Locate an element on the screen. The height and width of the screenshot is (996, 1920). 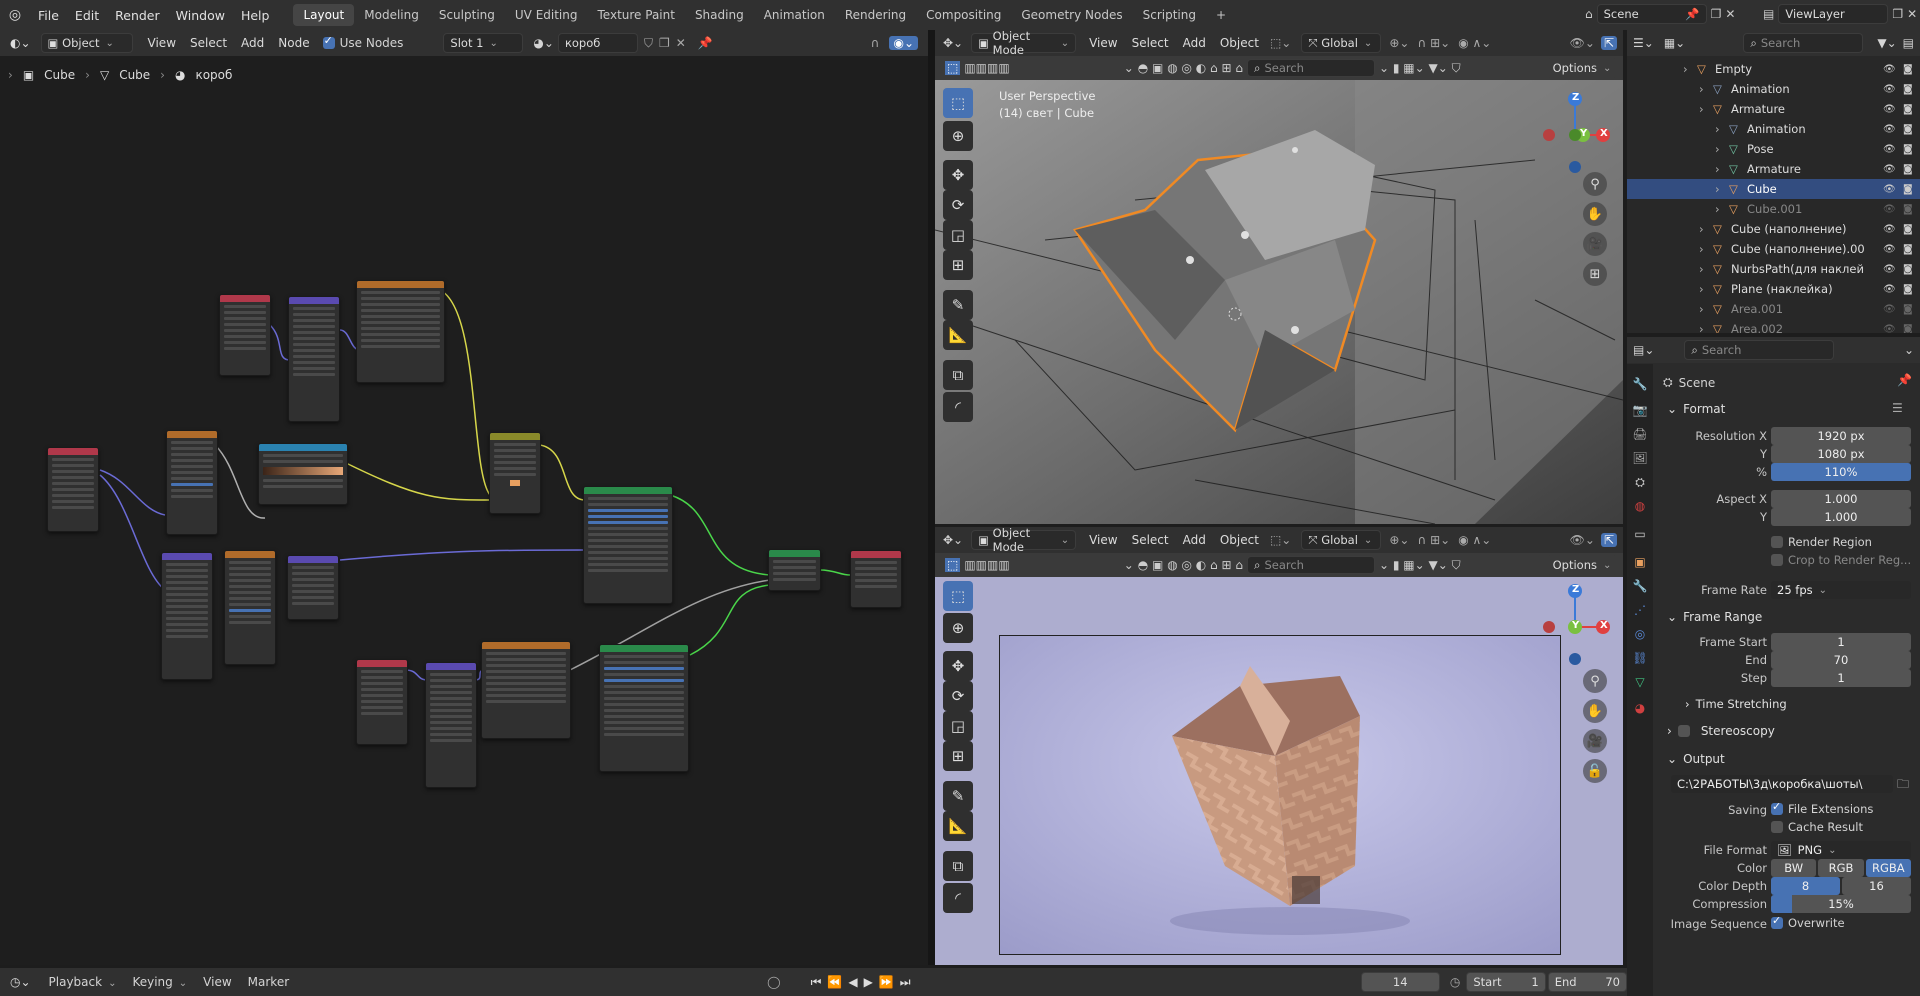
record-icon: ◯ is located at coordinates (773, 982).